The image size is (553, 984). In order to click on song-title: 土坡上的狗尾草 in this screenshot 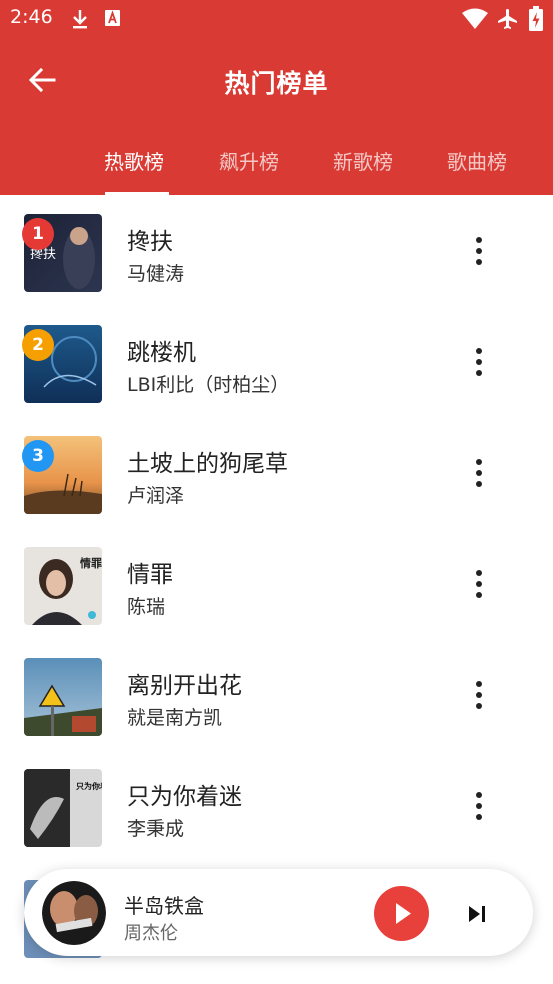, I will do `click(207, 464)`.